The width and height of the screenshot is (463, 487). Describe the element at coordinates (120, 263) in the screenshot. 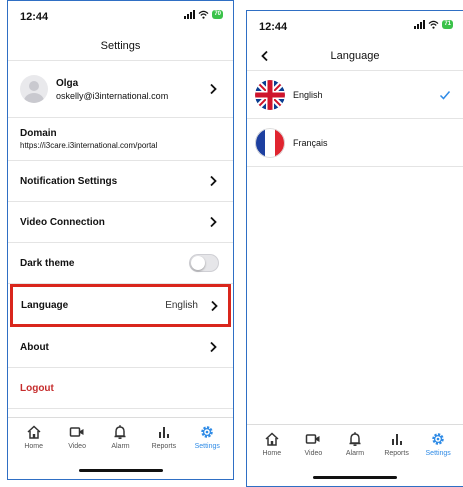

I see `dark-theme-row: Dark theme` at that location.